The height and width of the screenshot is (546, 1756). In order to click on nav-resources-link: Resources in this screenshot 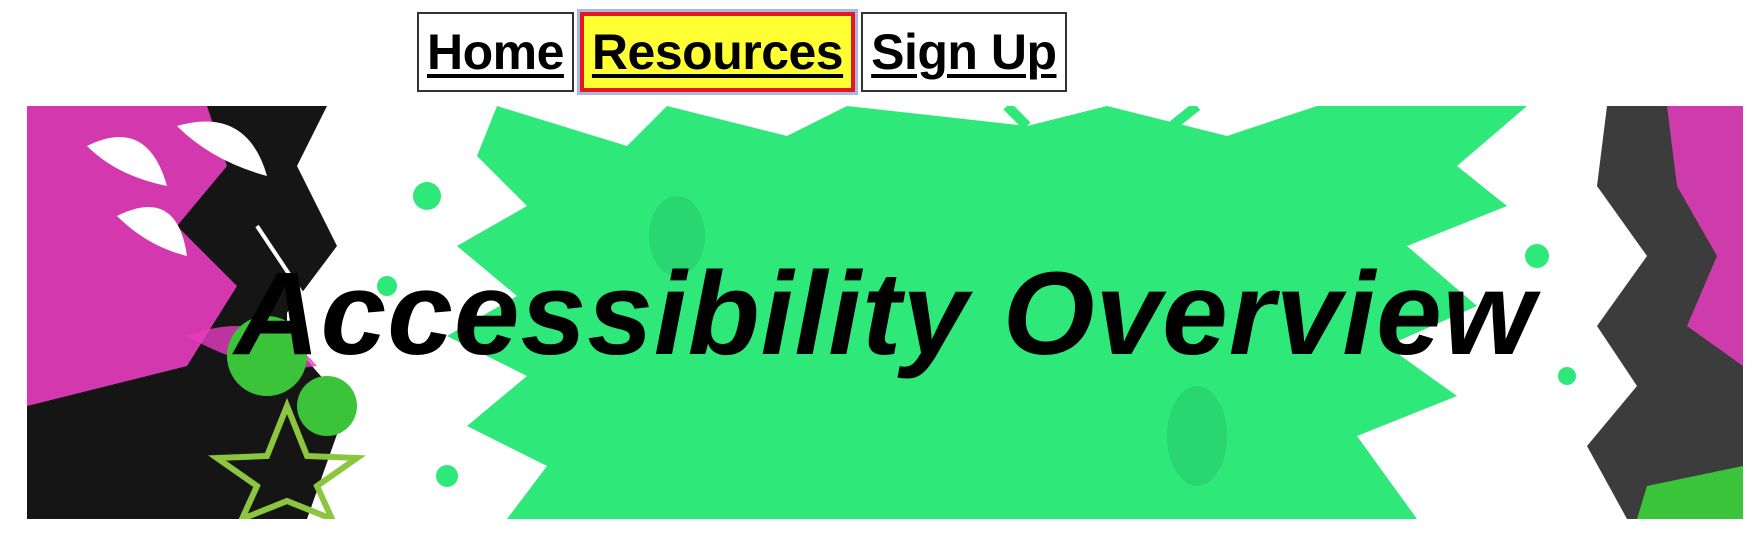, I will do `click(717, 52)`.